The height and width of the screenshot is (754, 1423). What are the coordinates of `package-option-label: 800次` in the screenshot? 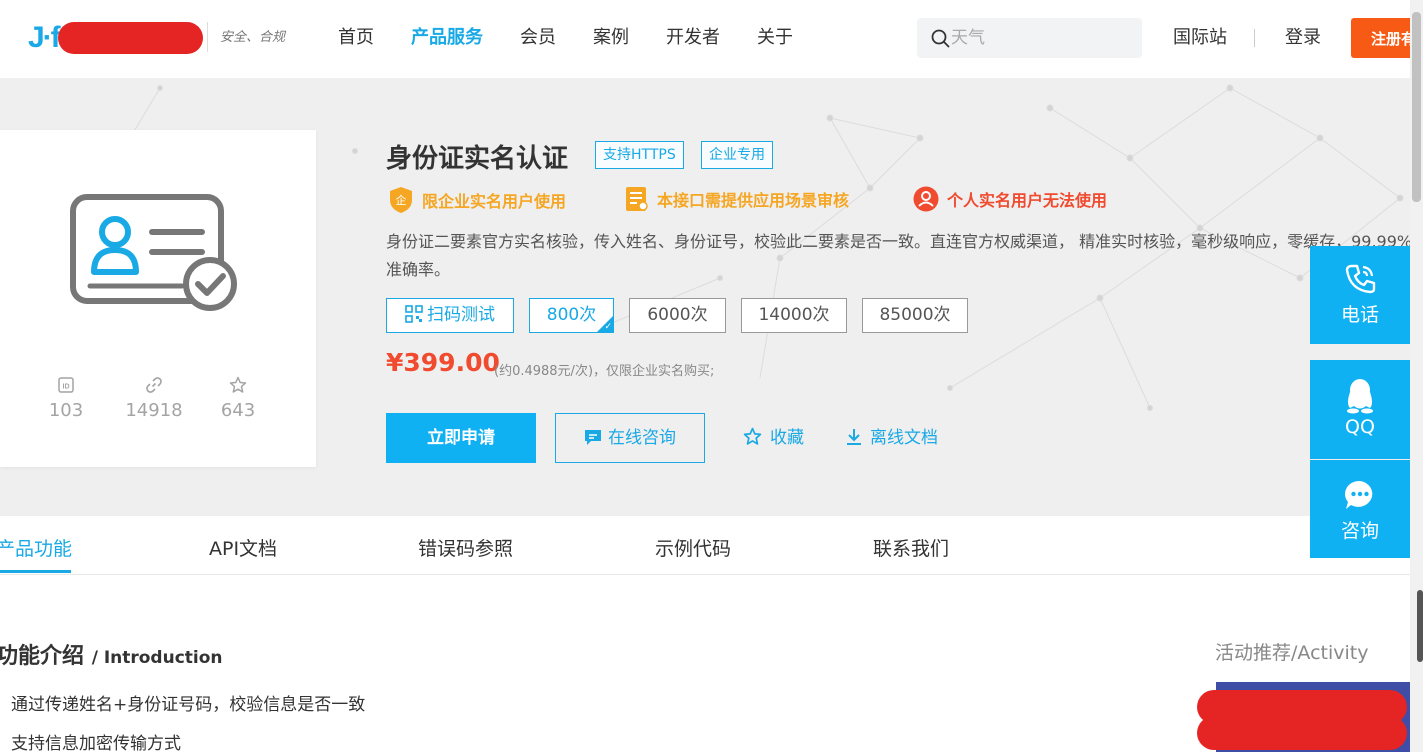 It's located at (571, 315).